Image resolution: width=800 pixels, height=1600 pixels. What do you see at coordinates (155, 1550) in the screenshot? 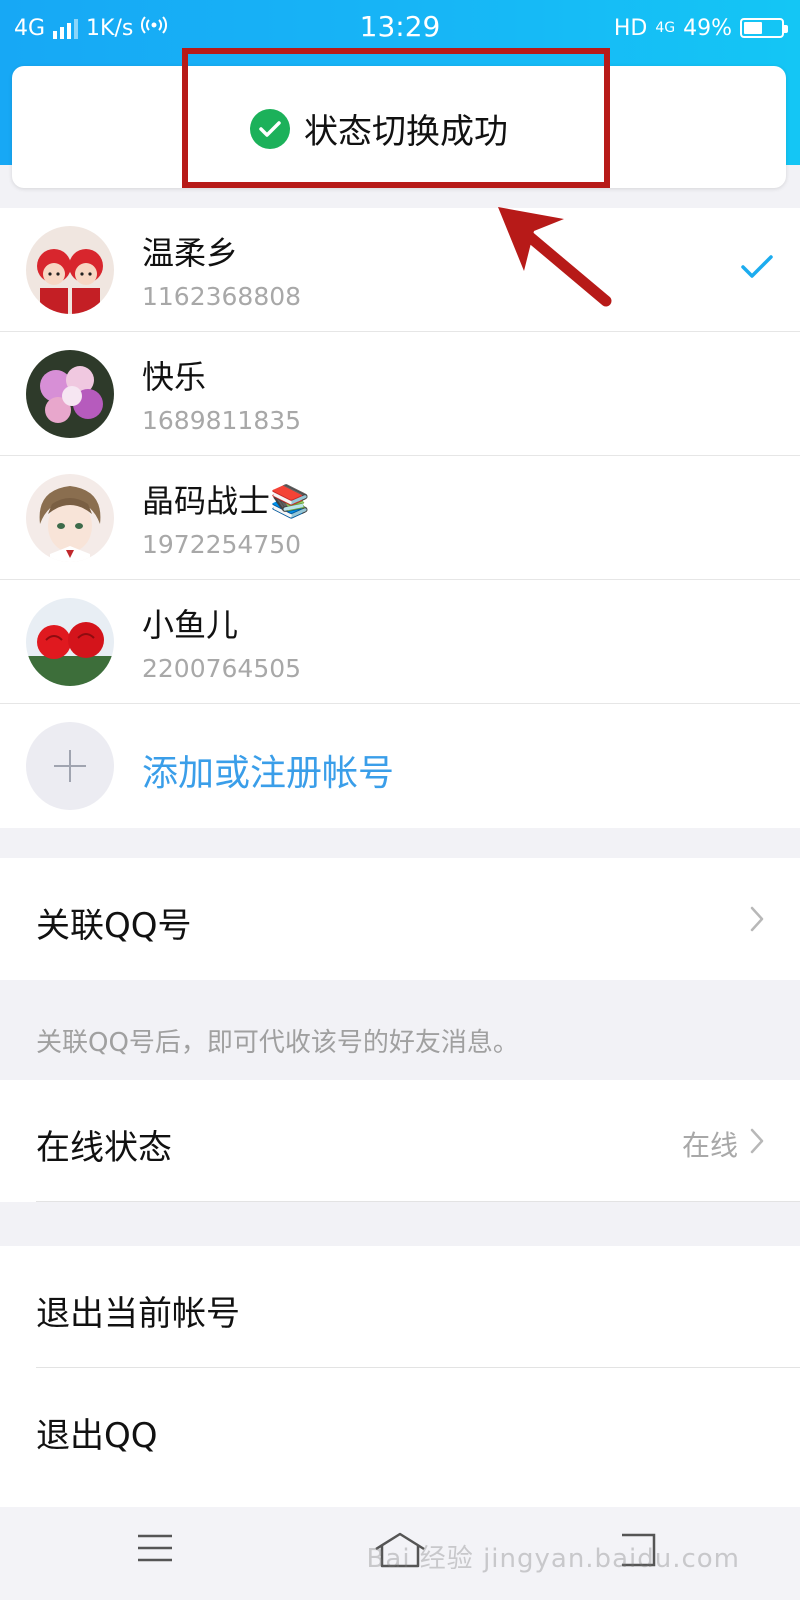
I see `menu-icon` at bounding box center [155, 1550].